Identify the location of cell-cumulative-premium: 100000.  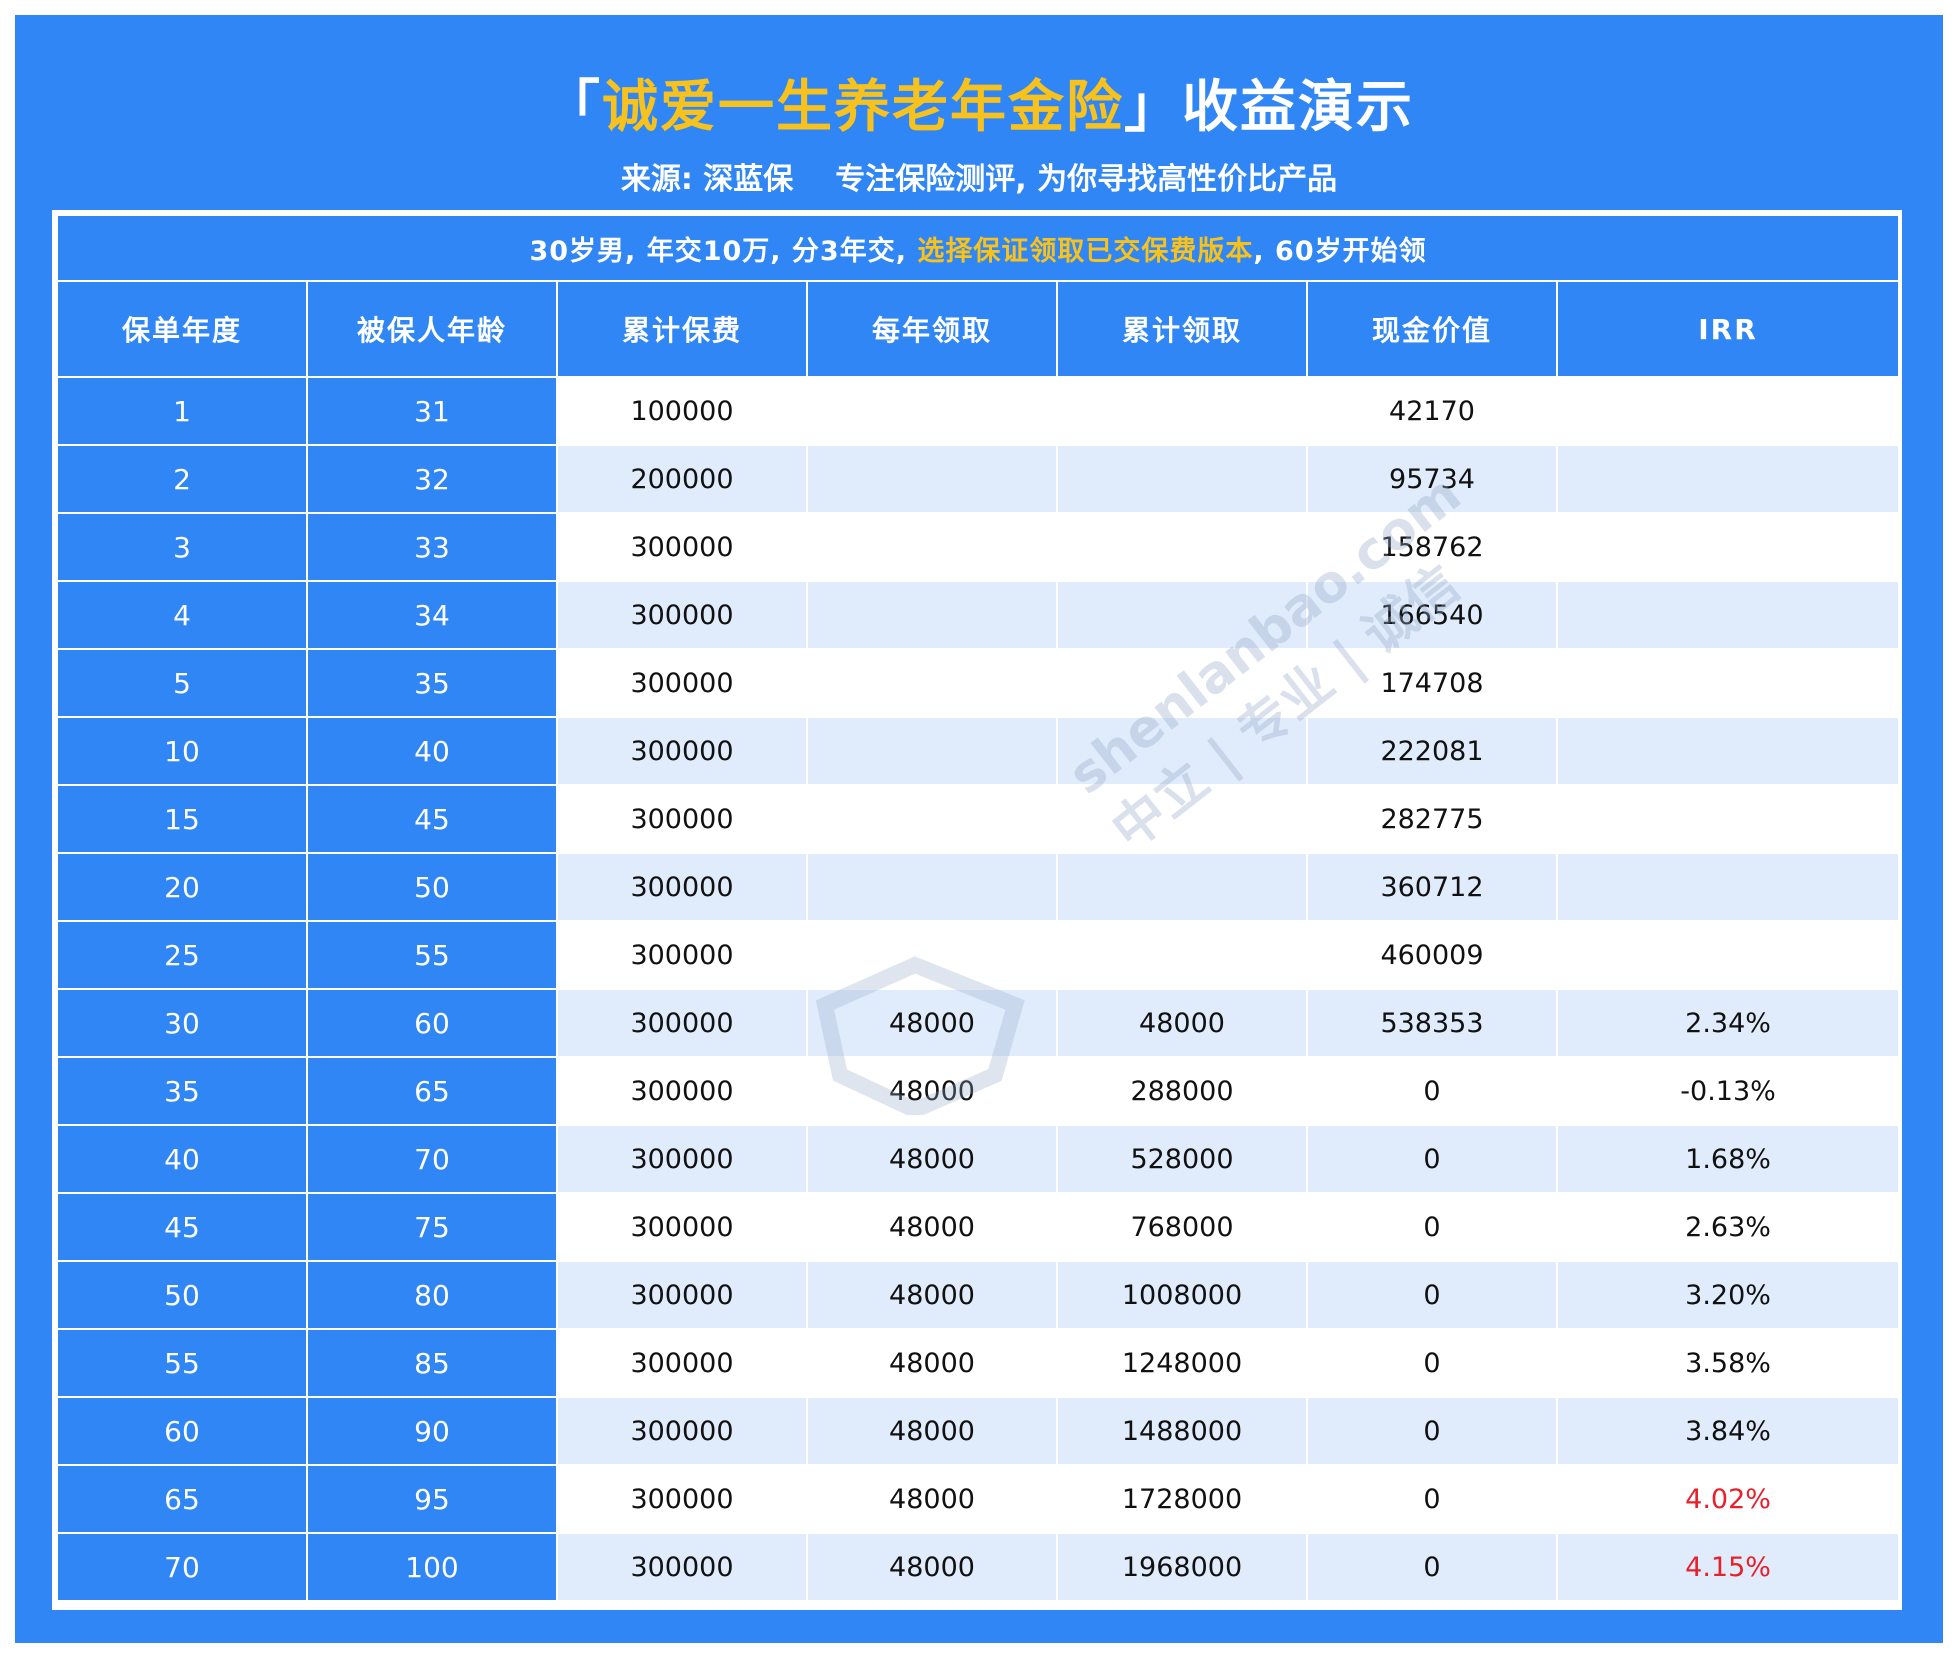
(682, 411).